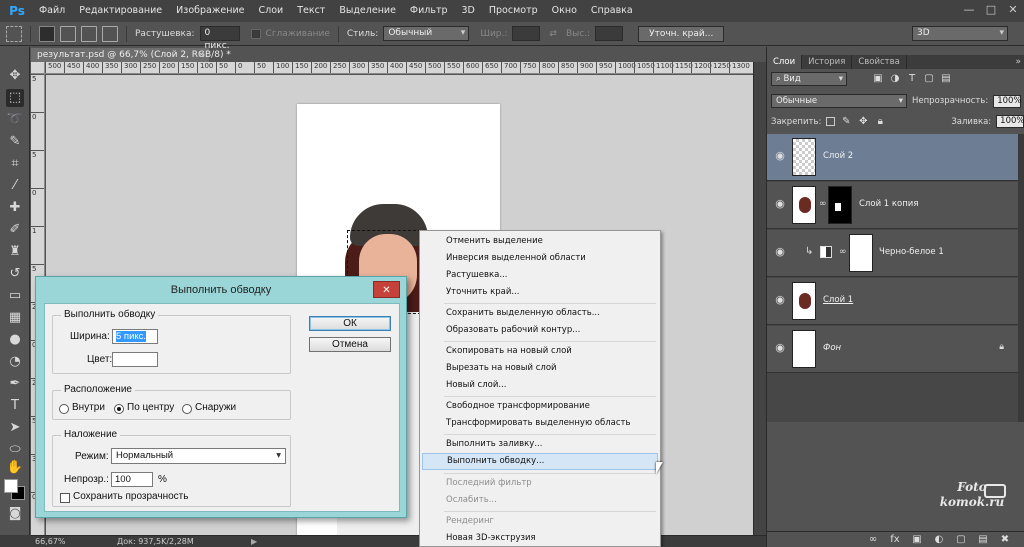  Describe the element at coordinates (15, 384) in the screenshot. I see `pen-tool-icon: ✒` at that location.